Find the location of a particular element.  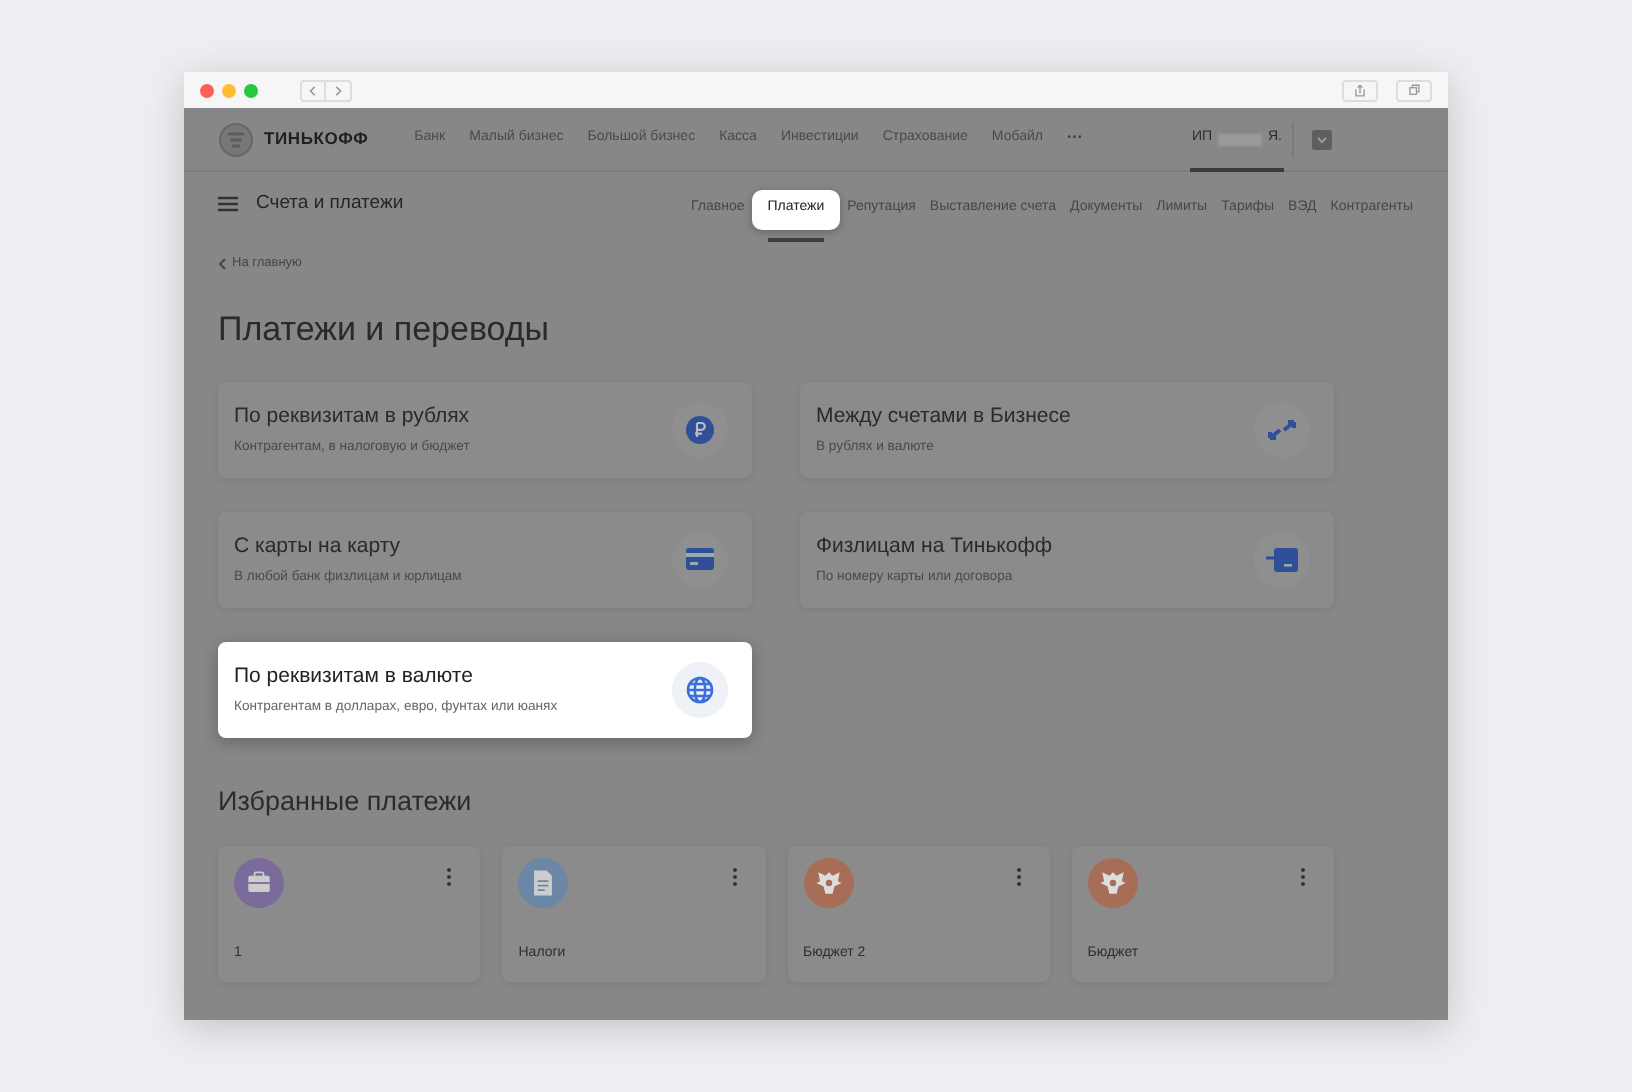

page-heading: Платежи и переводы is located at coordinates (385, 329).